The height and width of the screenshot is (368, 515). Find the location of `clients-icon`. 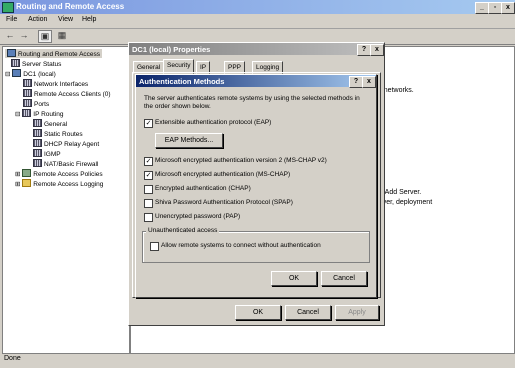

clients-icon is located at coordinates (27, 93).